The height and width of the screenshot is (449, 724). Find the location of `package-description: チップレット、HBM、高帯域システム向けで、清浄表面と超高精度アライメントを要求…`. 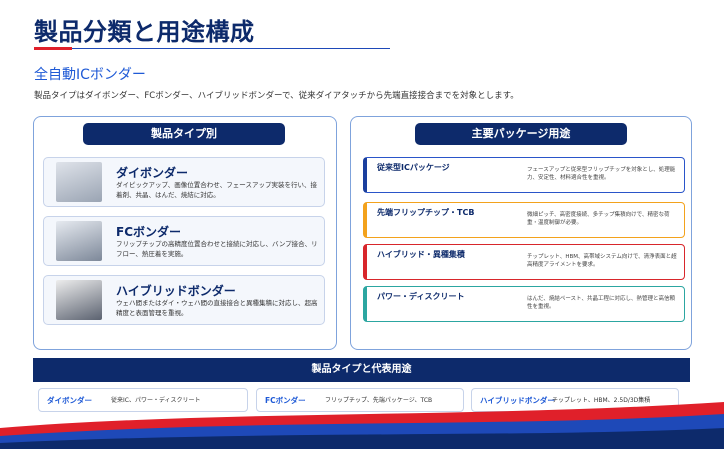

package-description: チップレット、HBM、高帯域システム向けで、清浄表面と超高精度アライメントを要求… is located at coordinates (602, 261).